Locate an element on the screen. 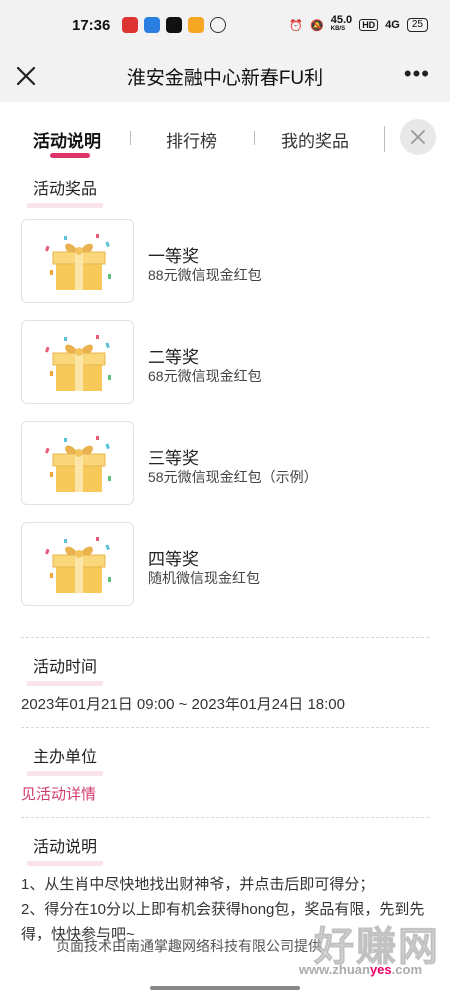 This screenshot has width=450, height=1000. status-time: 17:36 is located at coordinates (91, 25).